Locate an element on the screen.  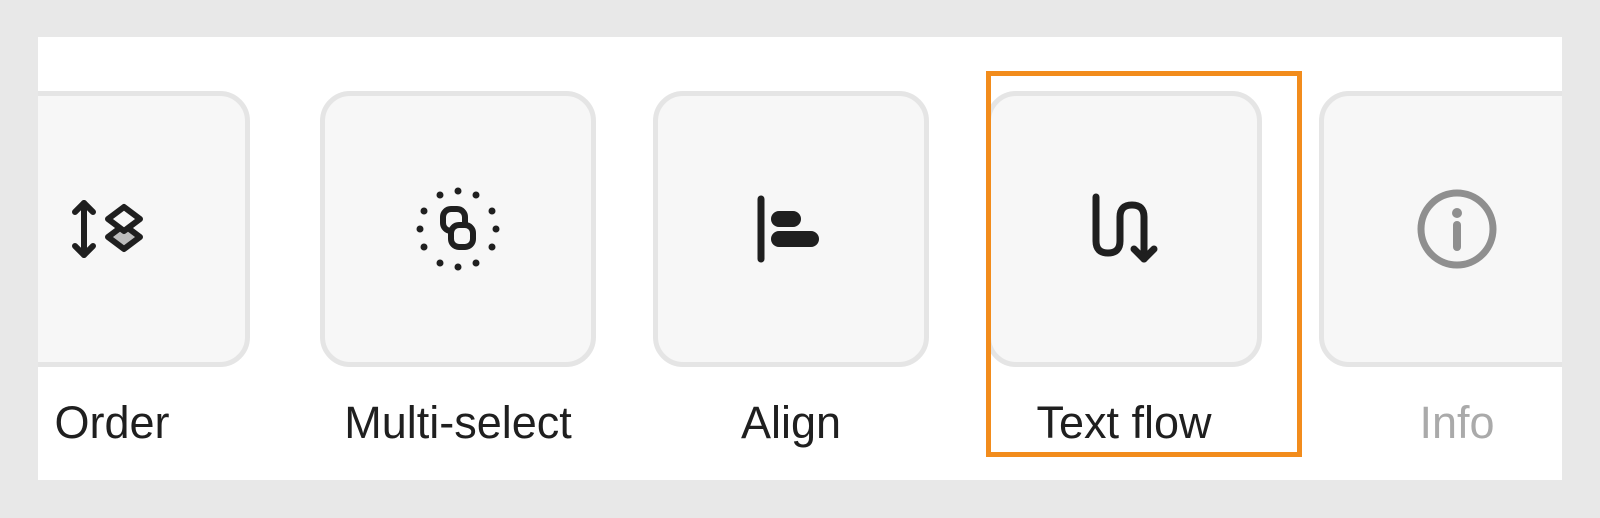
order-icon is located at coordinates (107, 229).